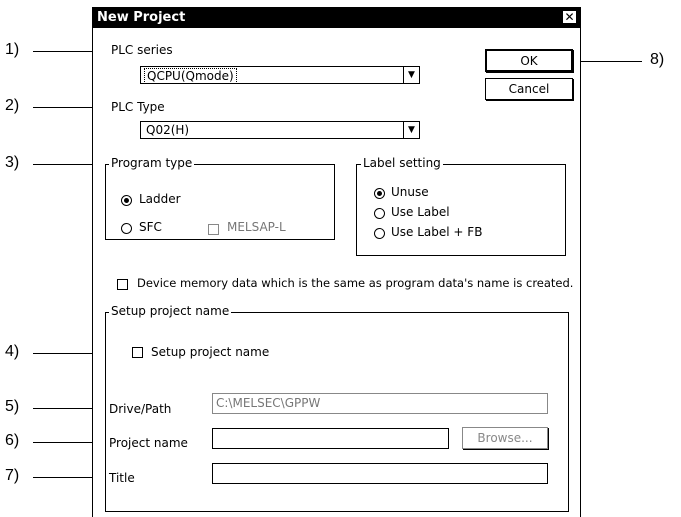  What do you see at coordinates (141, 17) in the screenshot?
I see `dialog-title: New Project` at bounding box center [141, 17].